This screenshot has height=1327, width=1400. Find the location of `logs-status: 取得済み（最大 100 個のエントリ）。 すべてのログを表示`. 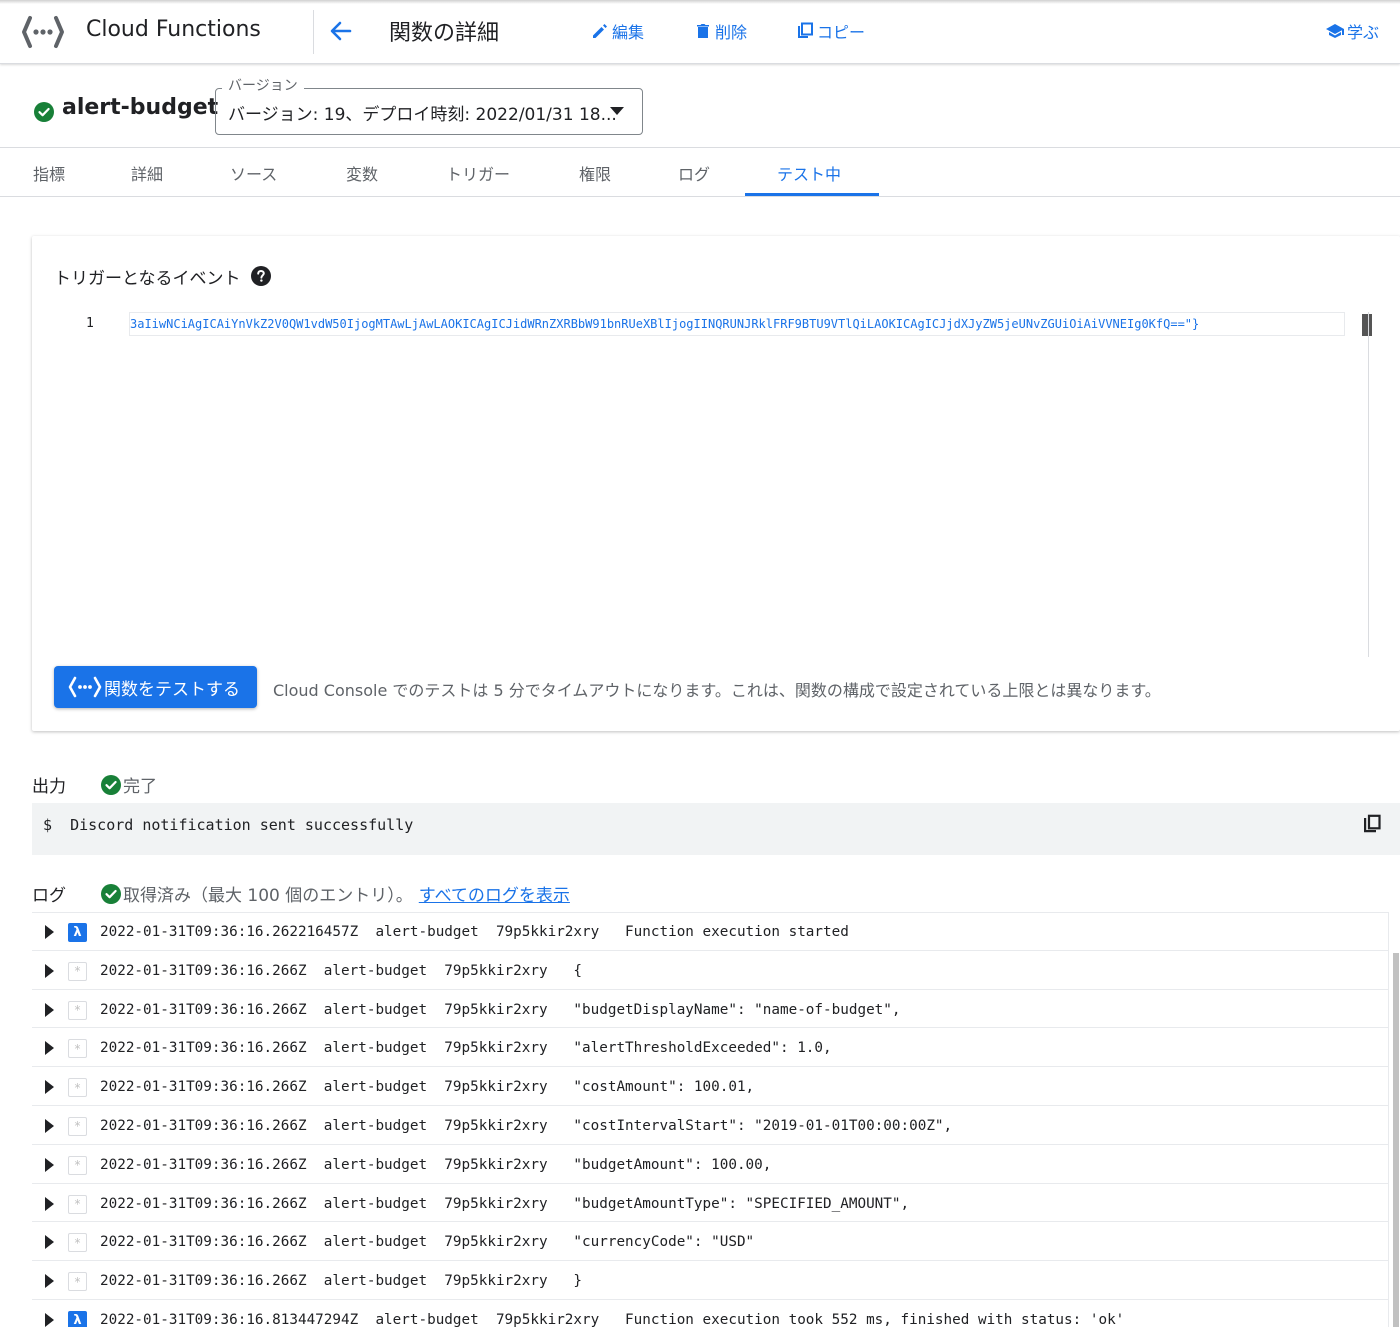

logs-status: 取得済み（最大 100 個のエントリ）。 すべてのログを表示 is located at coordinates (335, 893).